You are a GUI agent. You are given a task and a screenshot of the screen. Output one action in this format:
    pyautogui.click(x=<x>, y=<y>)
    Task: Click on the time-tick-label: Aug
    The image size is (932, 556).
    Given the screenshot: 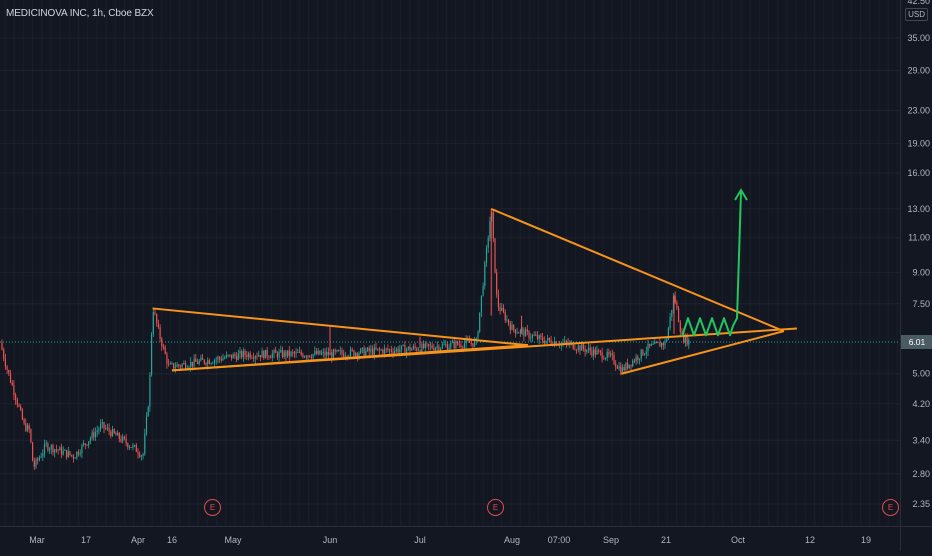 What is the action you would take?
    pyautogui.click(x=512, y=540)
    